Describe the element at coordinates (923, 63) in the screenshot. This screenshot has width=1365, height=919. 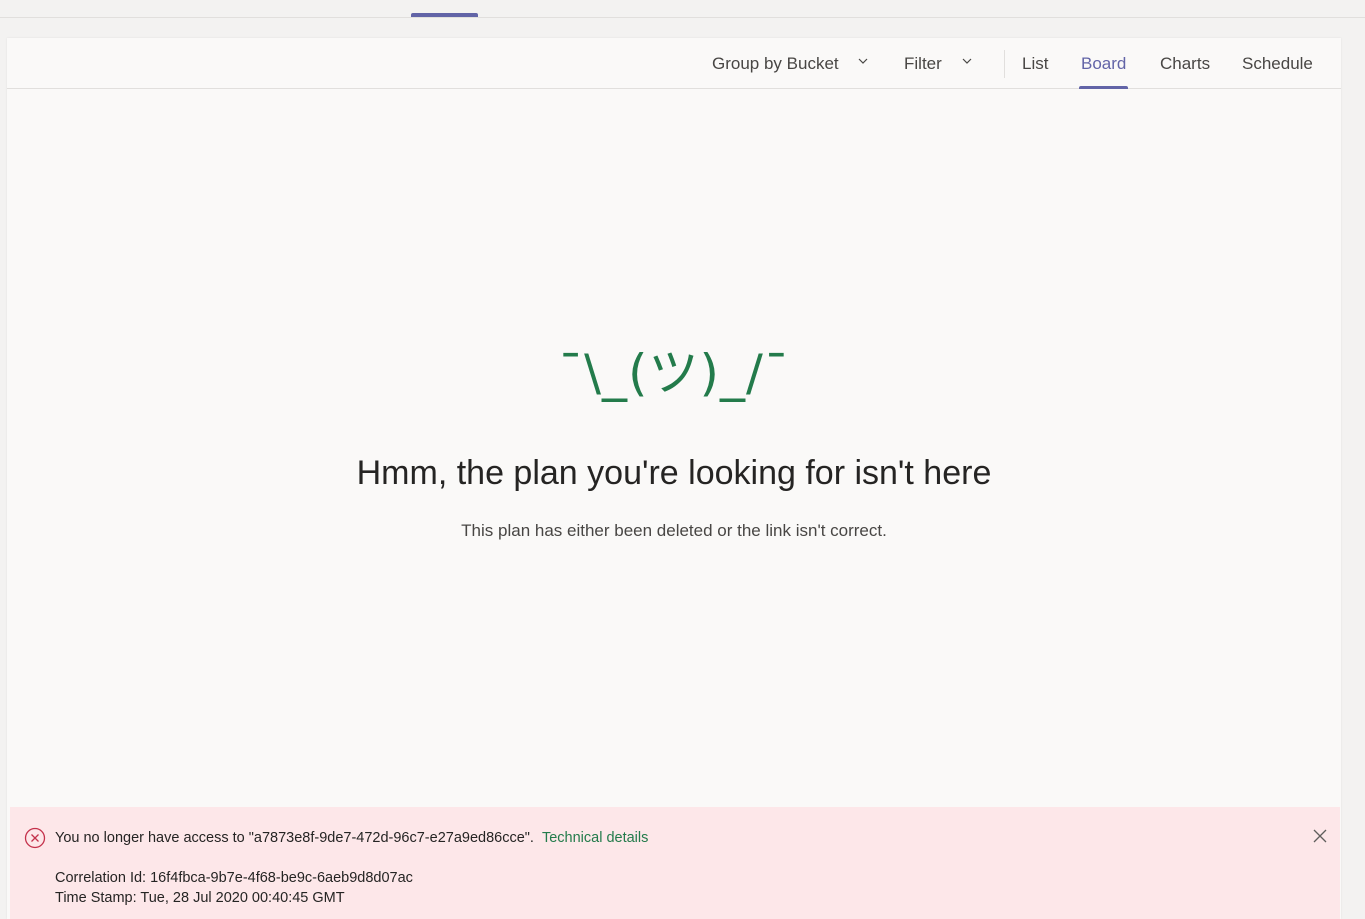
I see `filter-label: Filter` at that location.